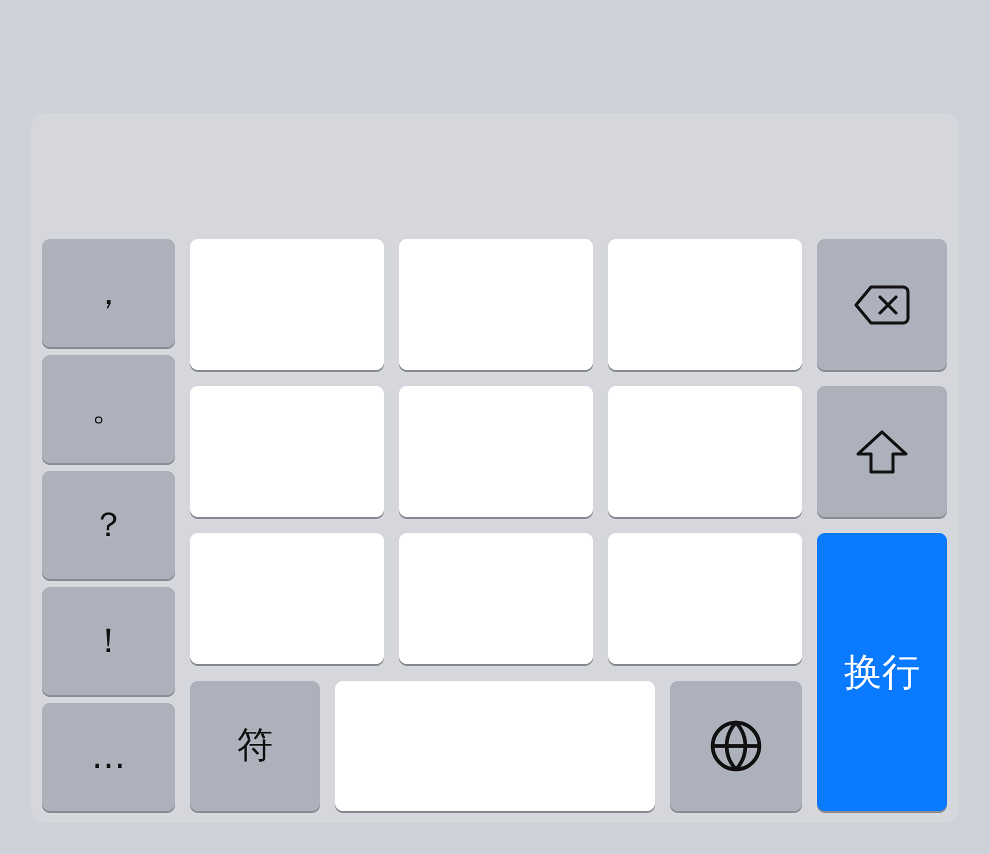 This screenshot has height=854, width=990. I want to click on backspace-icon, so click(882, 305).